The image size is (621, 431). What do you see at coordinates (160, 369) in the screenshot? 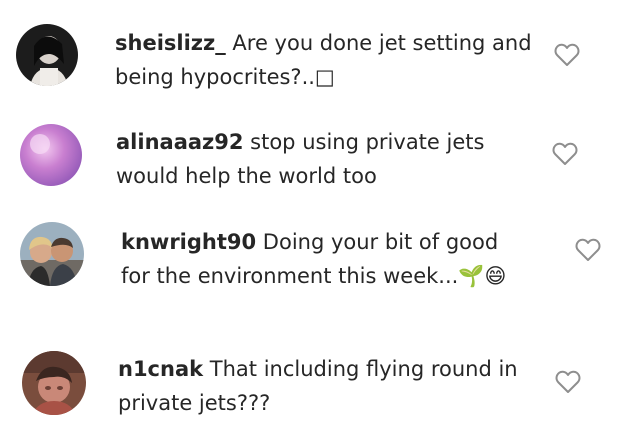
I see `comment-username: n1cnak` at bounding box center [160, 369].